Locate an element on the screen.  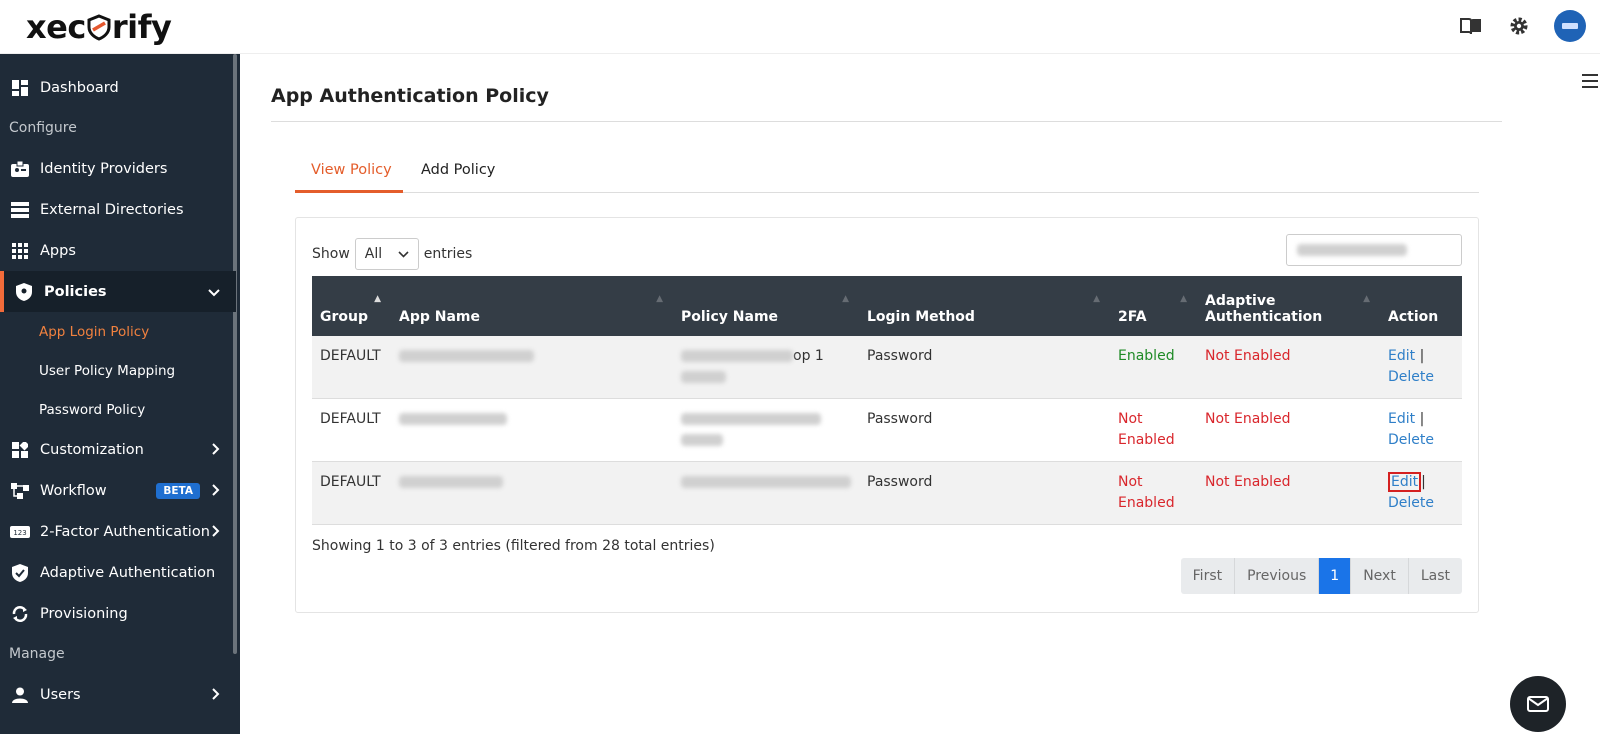
search-input is located at coordinates (1374, 250).